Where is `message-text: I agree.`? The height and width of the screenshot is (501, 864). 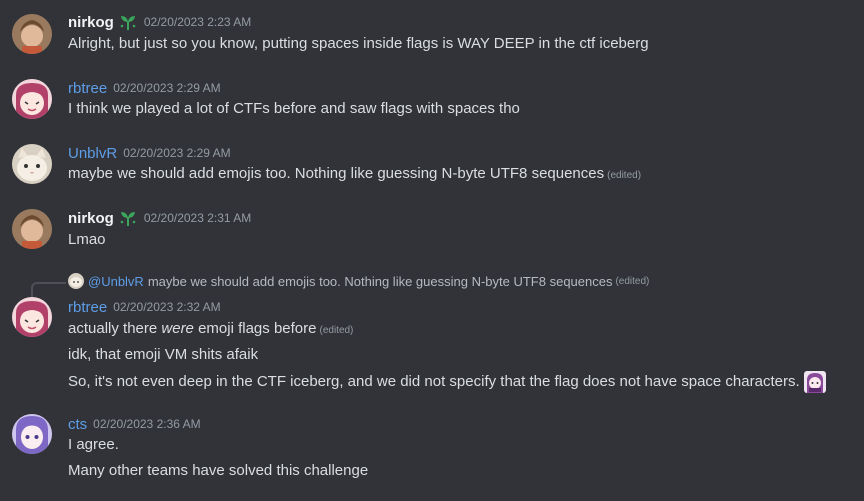 message-text: I agree. is located at coordinates (93, 444).